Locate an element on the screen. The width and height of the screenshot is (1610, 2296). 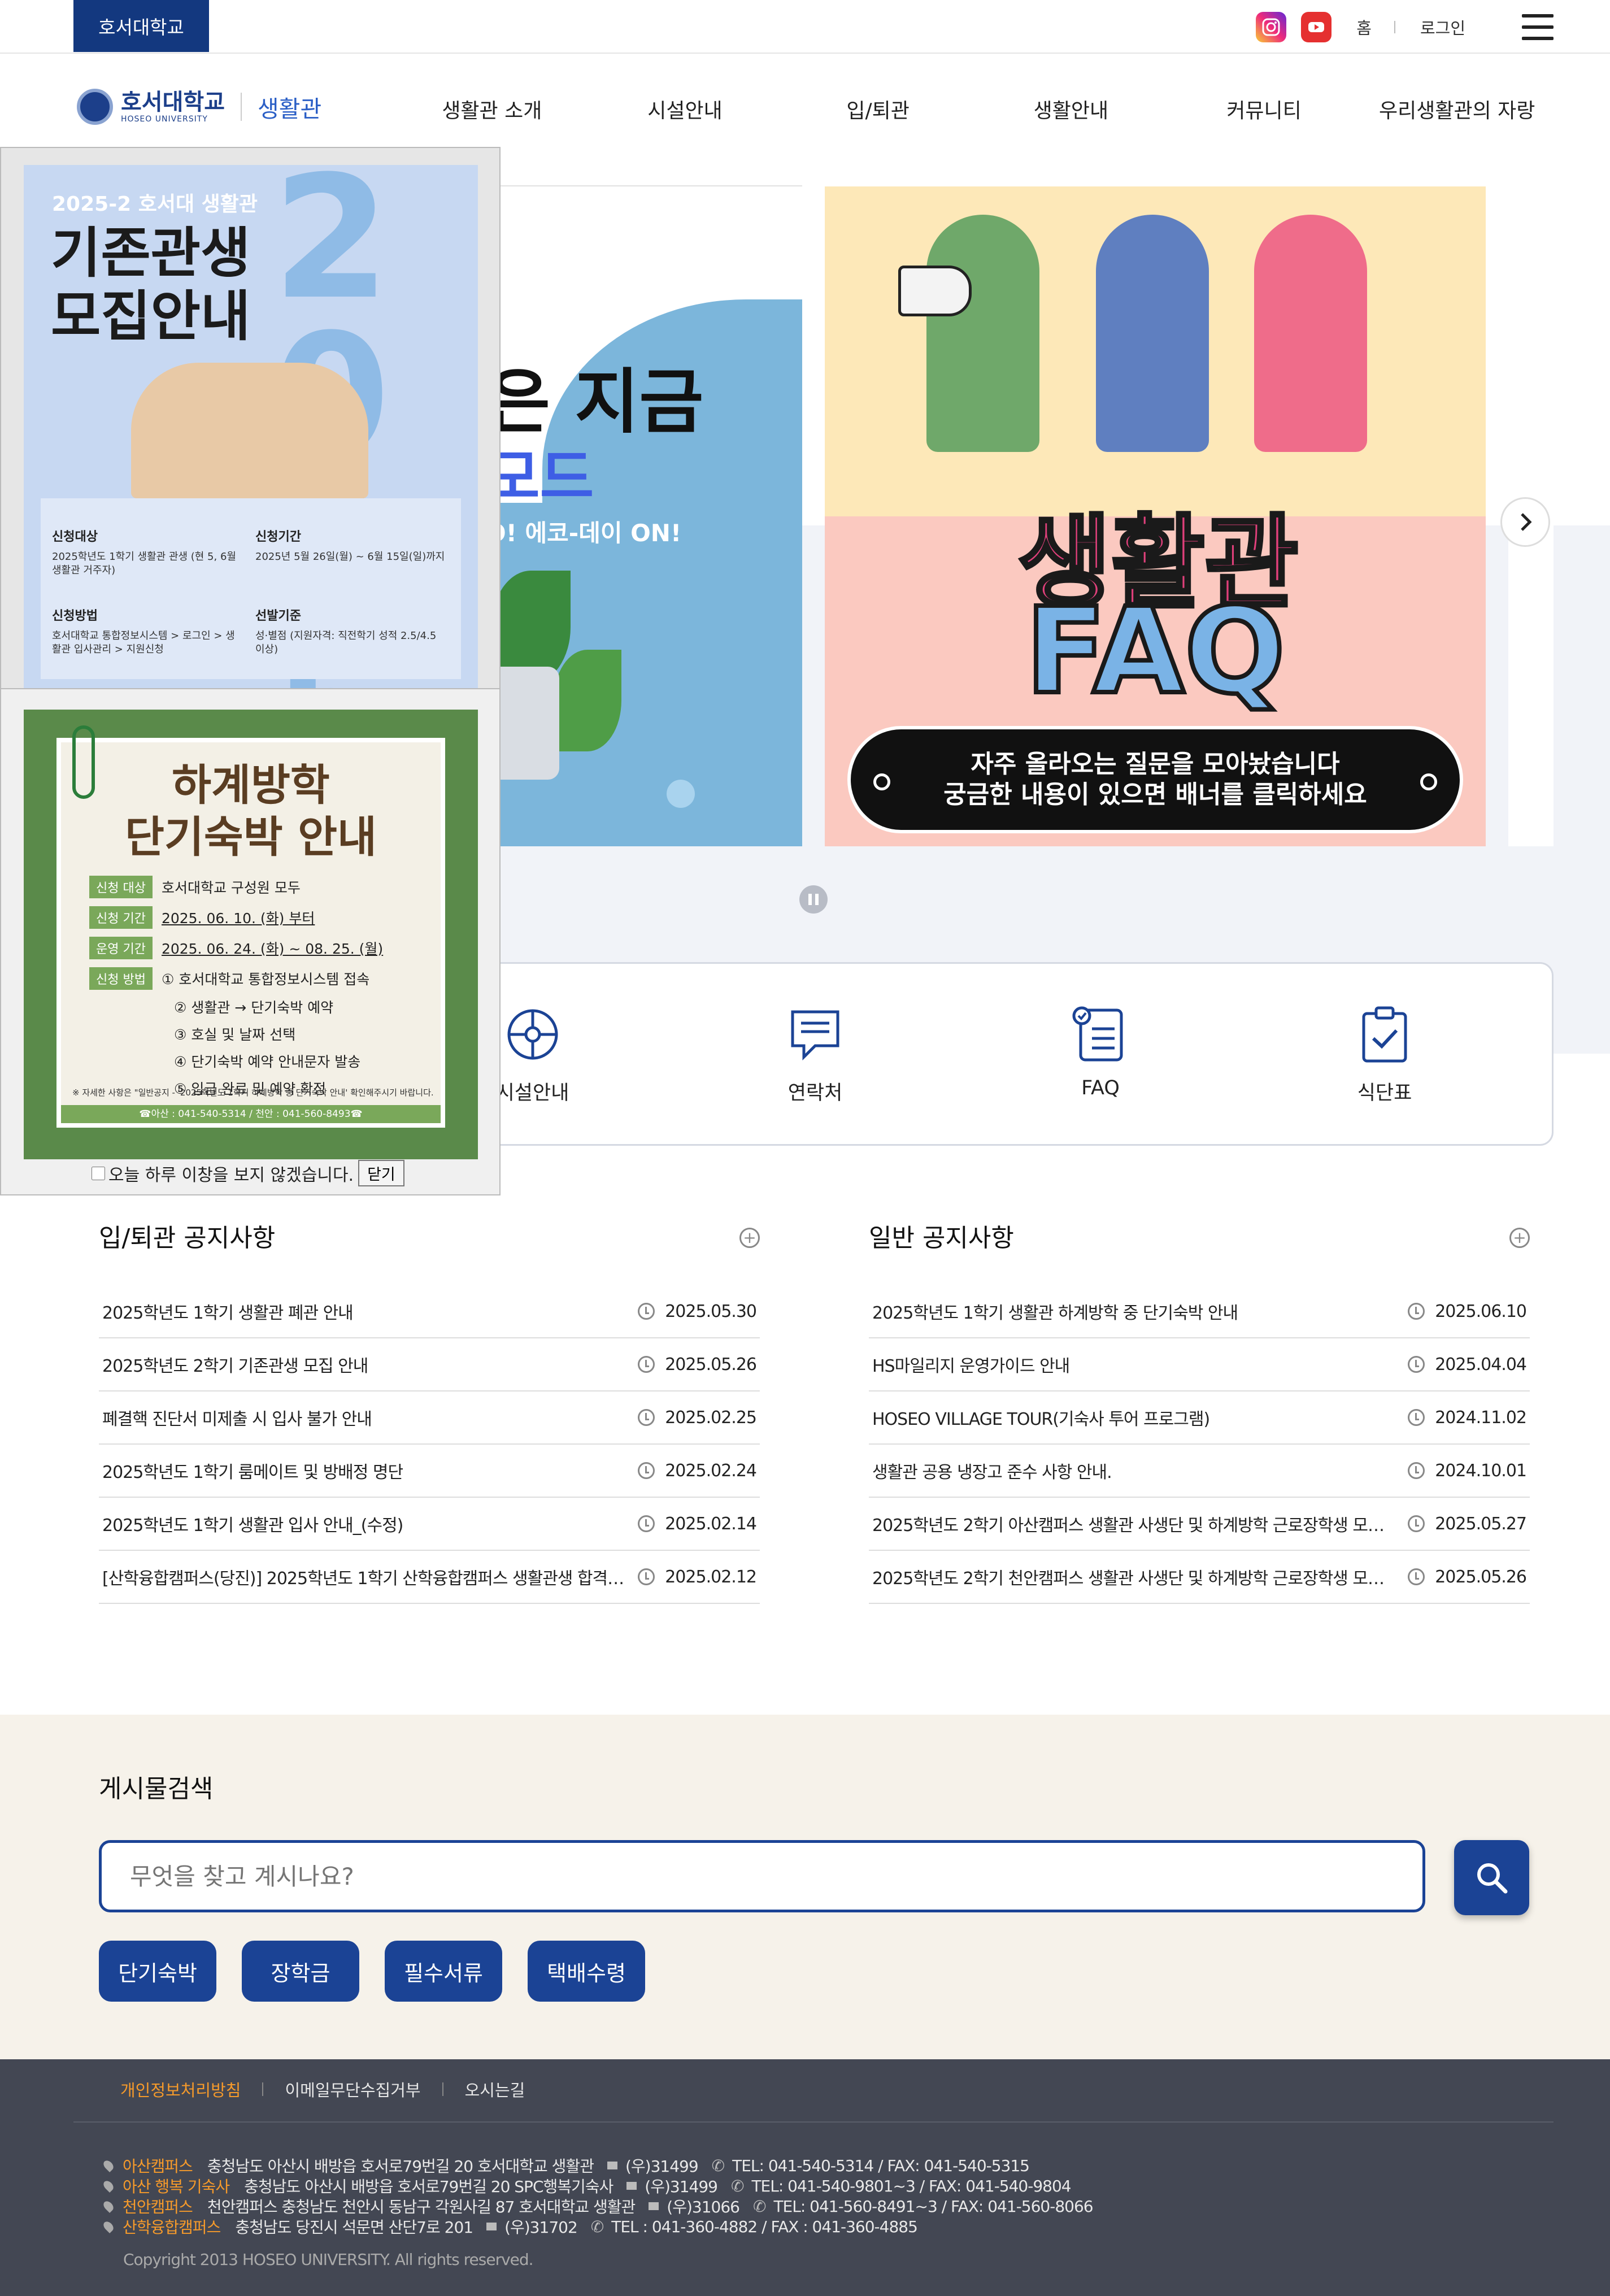
info-value: ① 호서대학교 통합정보시스템 접속 is located at coordinates (265, 979).